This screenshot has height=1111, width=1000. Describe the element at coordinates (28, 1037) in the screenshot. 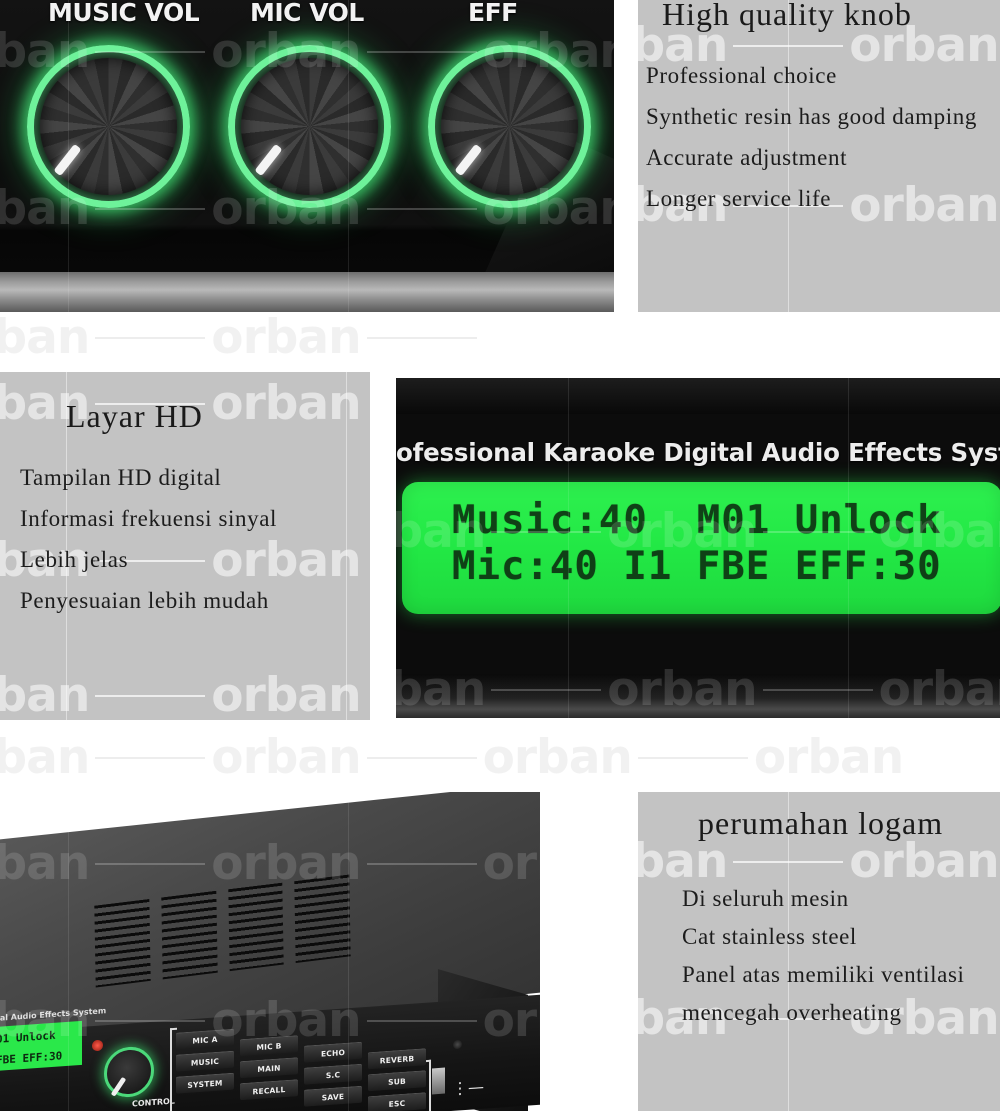

I see `mini-lcd-line-1: 01 Unlock` at that location.